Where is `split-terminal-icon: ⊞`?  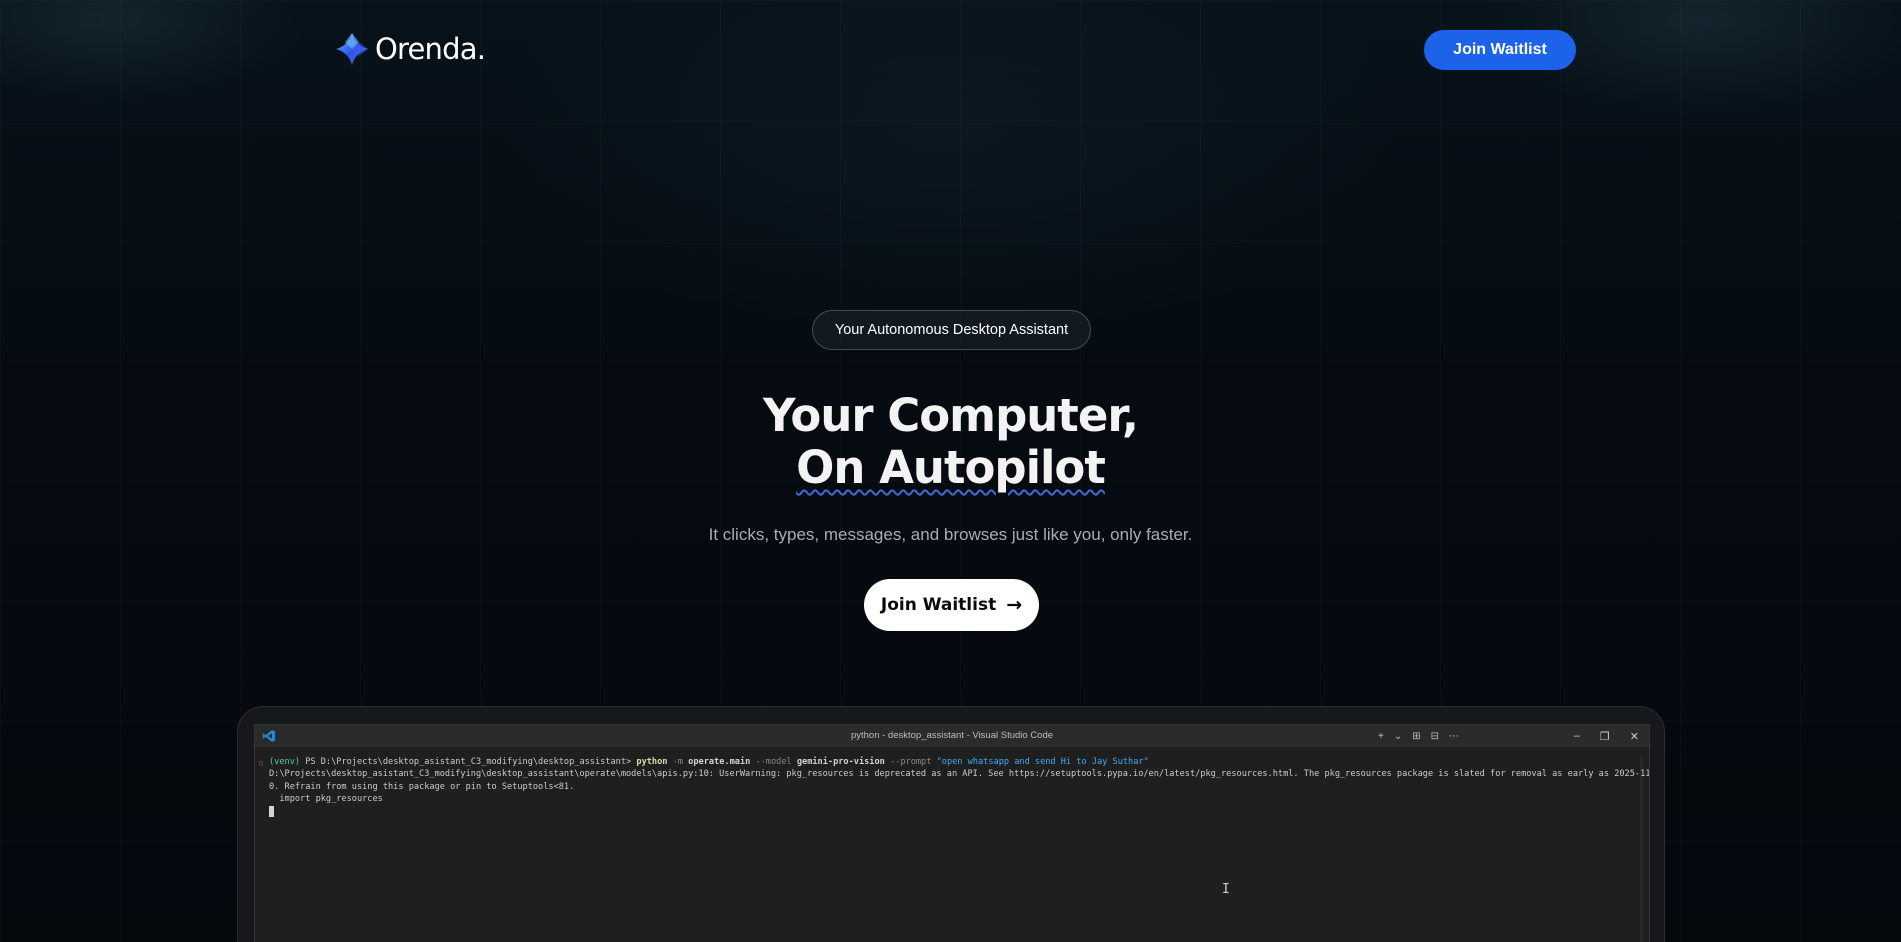 split-terminal-icon: ⊞ is located at coordinates (1416, 736).